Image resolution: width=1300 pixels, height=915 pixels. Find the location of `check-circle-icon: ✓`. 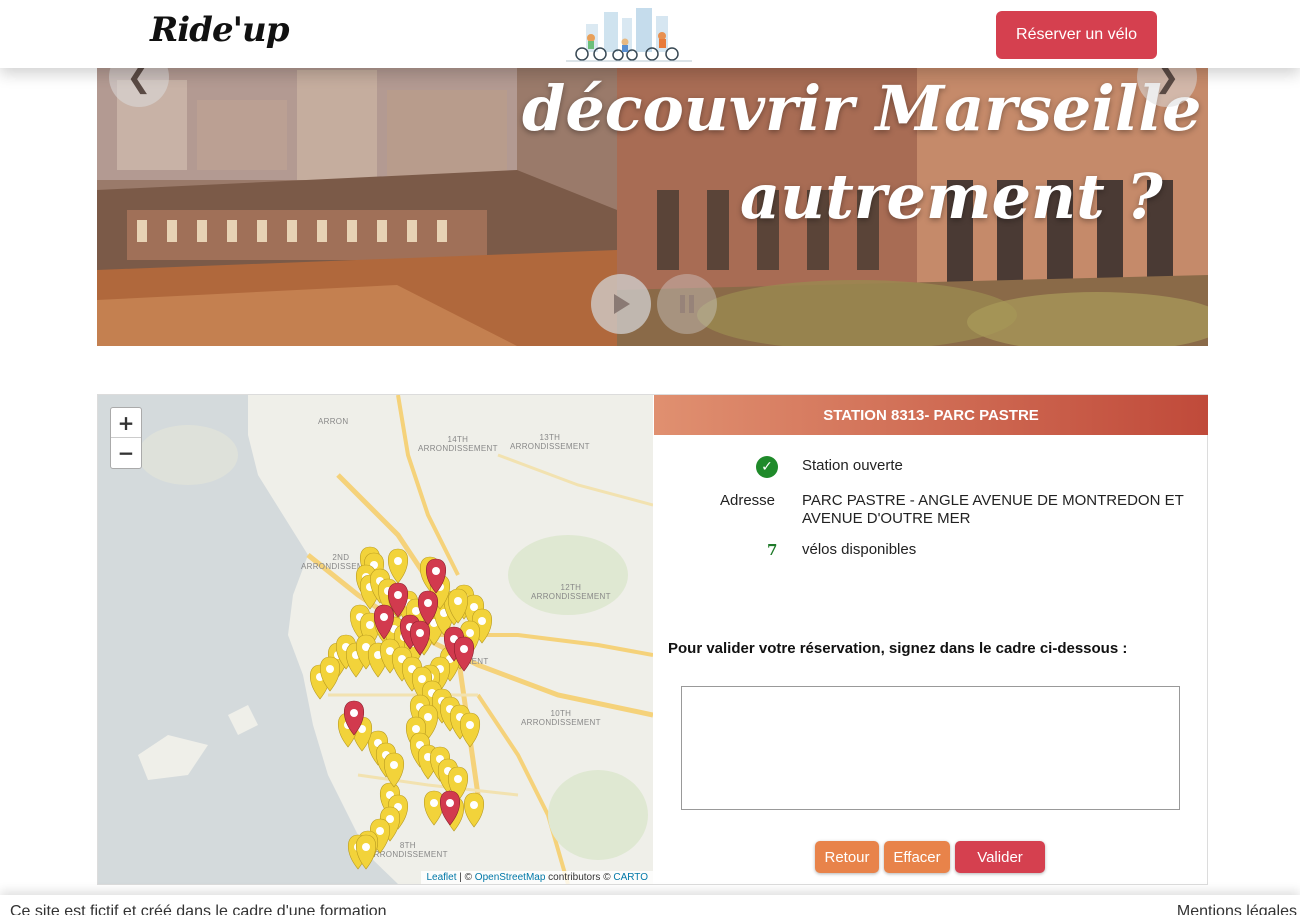

check-circle-icon: ✓ is located at coordinates (767, 467).